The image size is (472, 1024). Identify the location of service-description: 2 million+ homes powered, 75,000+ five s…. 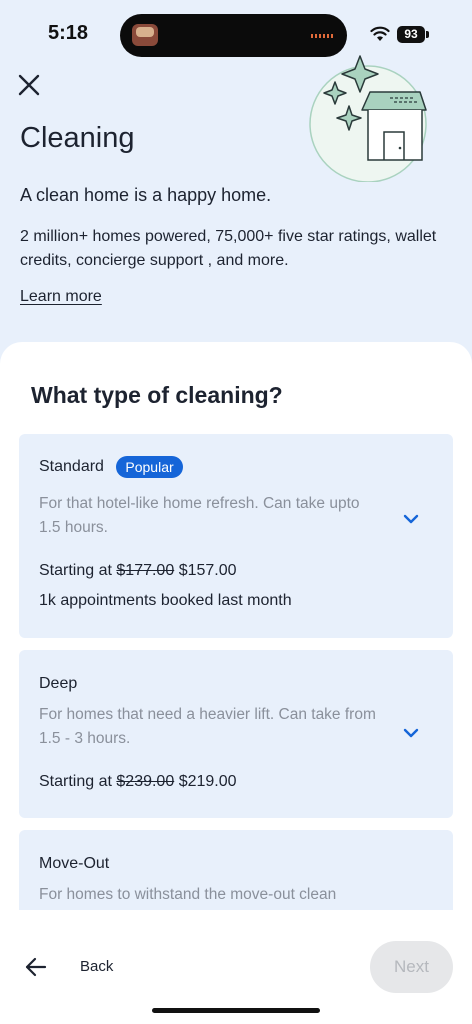
(228, 248).